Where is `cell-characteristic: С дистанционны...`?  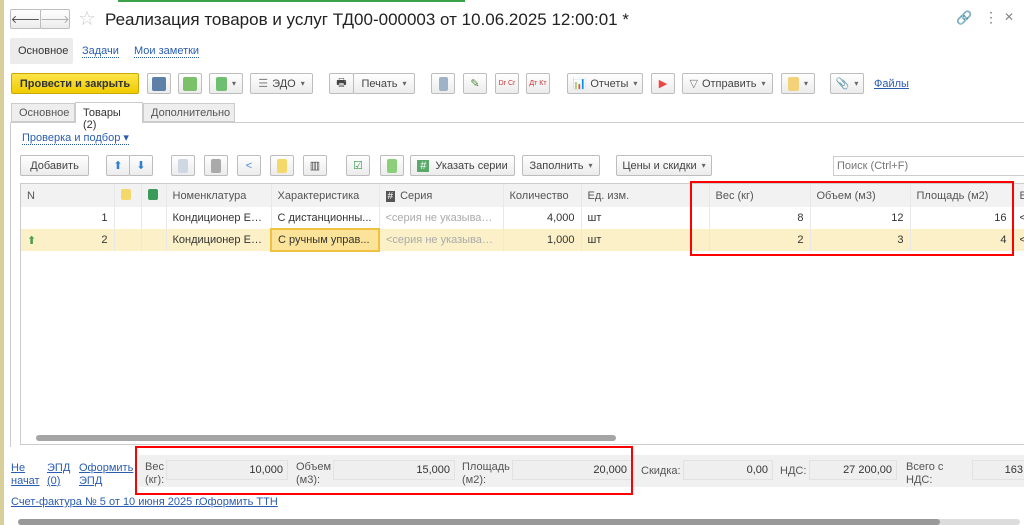 cell-characteristic: С дистанционны... is located at coordinates (325, 218).